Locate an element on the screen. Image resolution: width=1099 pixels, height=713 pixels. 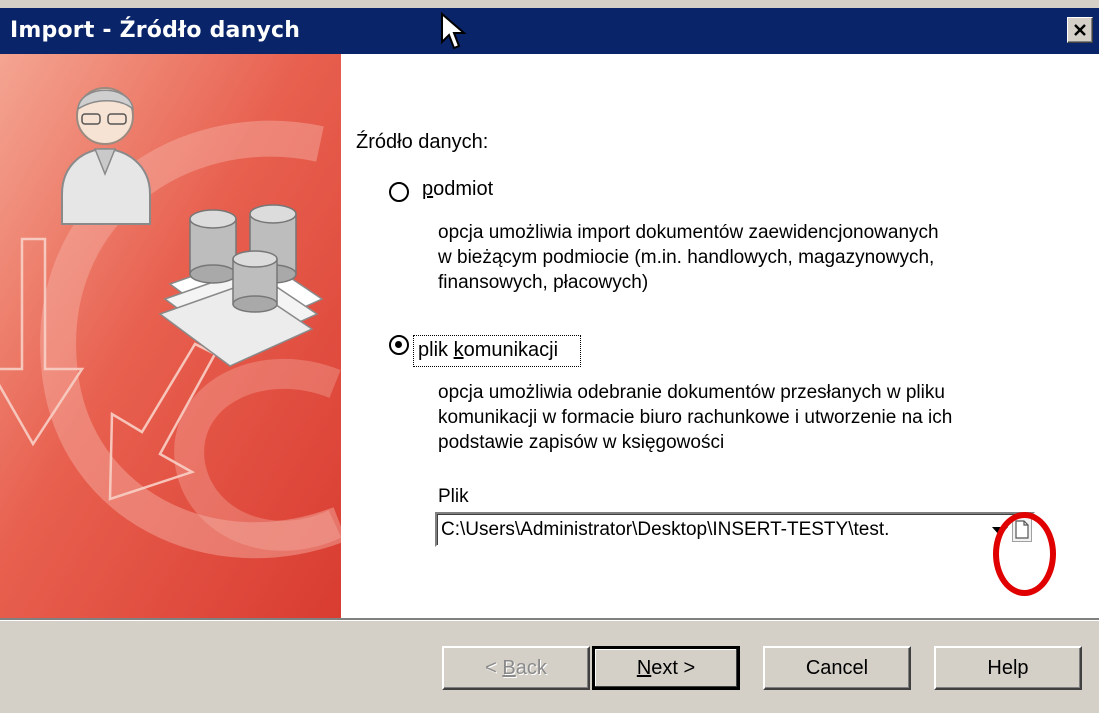
highlight-circle is located at coordinates (1024, 554).